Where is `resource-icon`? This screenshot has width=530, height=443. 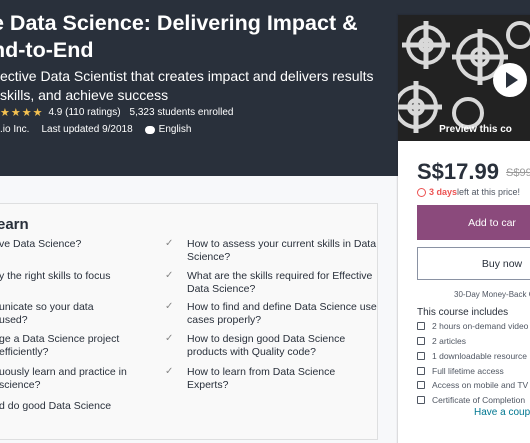
resource-icon is located at coordinates (421, 356).